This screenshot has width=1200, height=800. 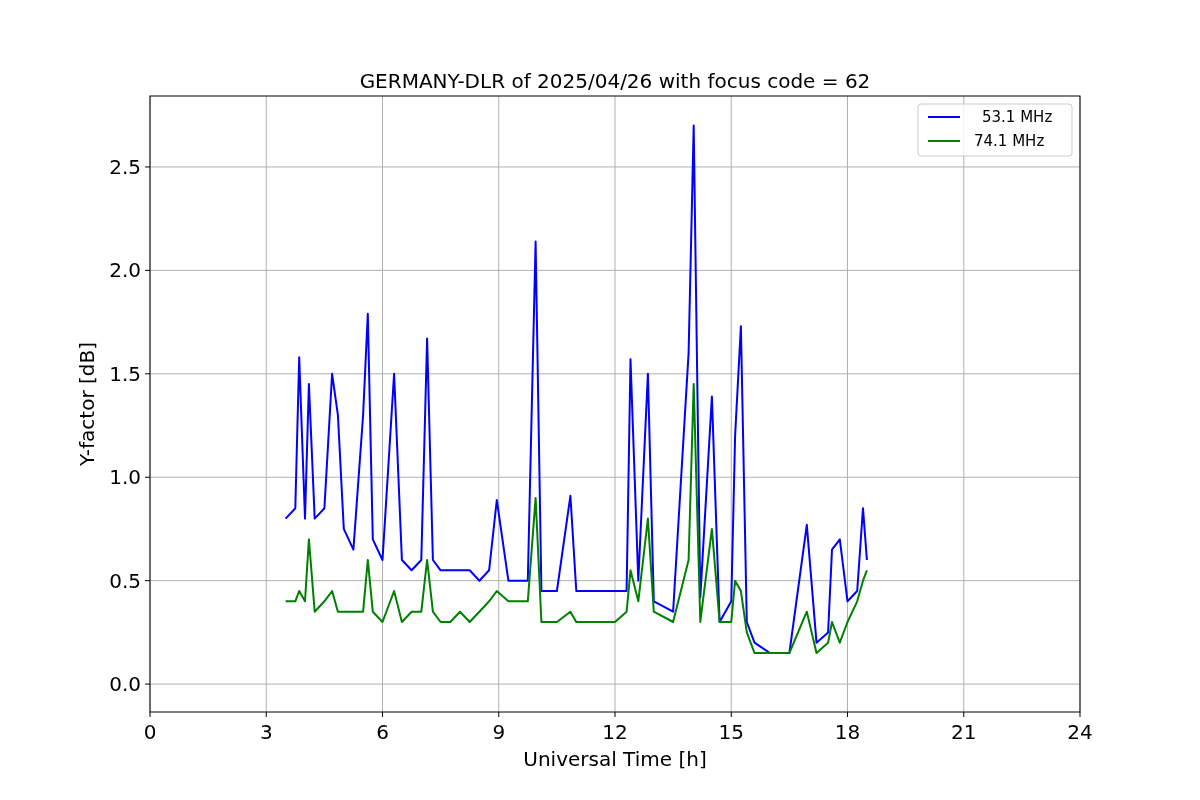 What do you see at coordinates (125, 477) in the screenshot?
I see `tick-label: 1.0` at bounding box center [125, 477].